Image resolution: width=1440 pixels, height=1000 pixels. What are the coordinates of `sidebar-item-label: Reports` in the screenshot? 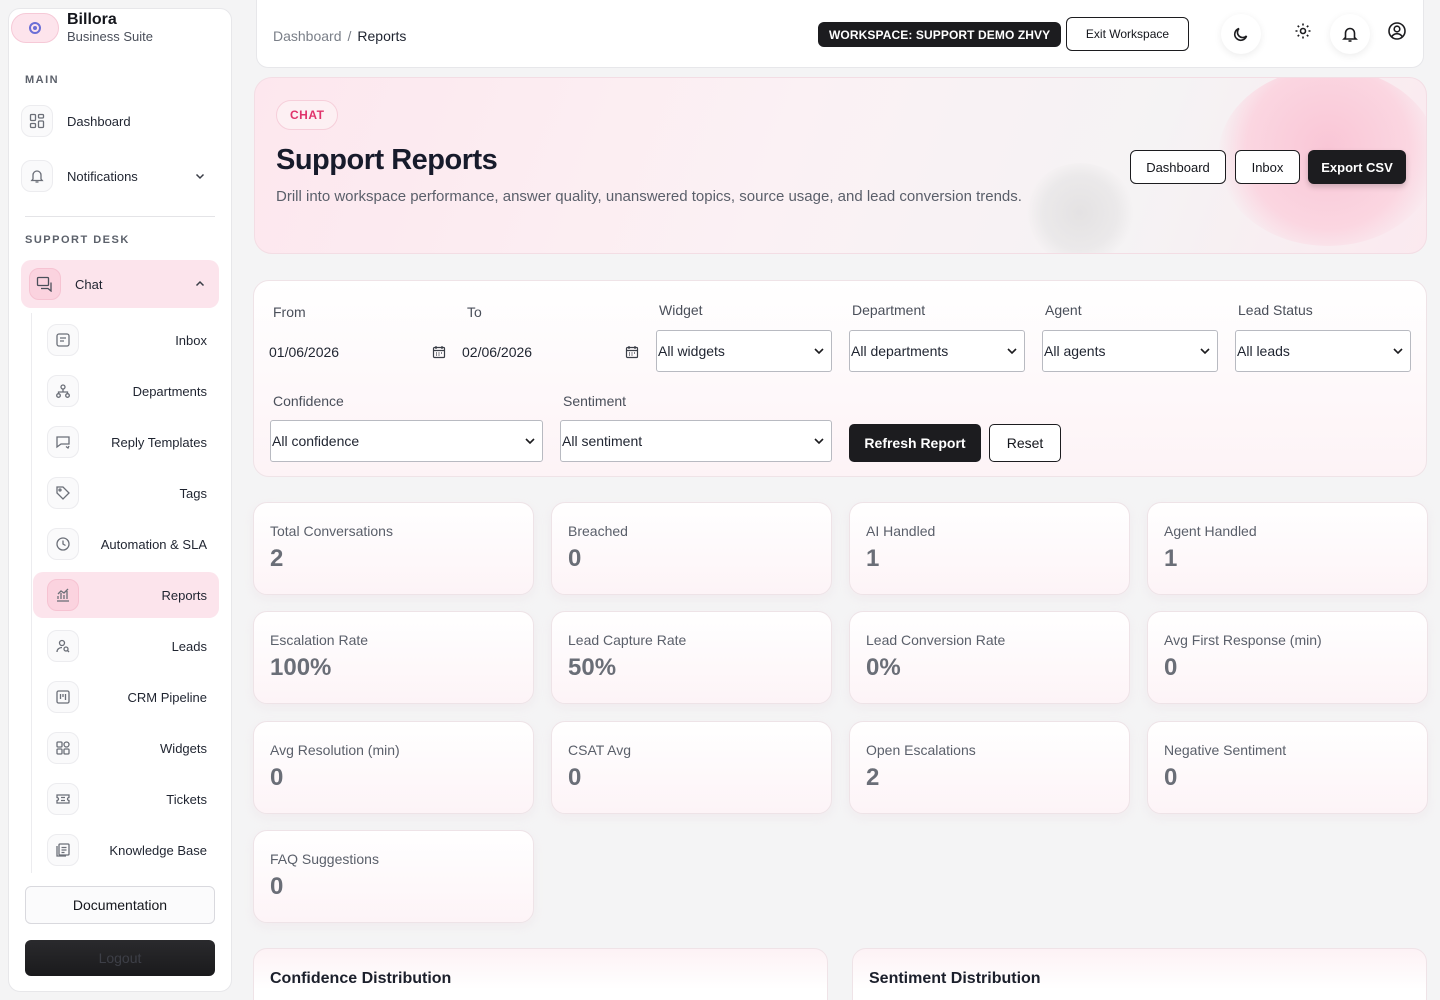 It's located at (184, 595).